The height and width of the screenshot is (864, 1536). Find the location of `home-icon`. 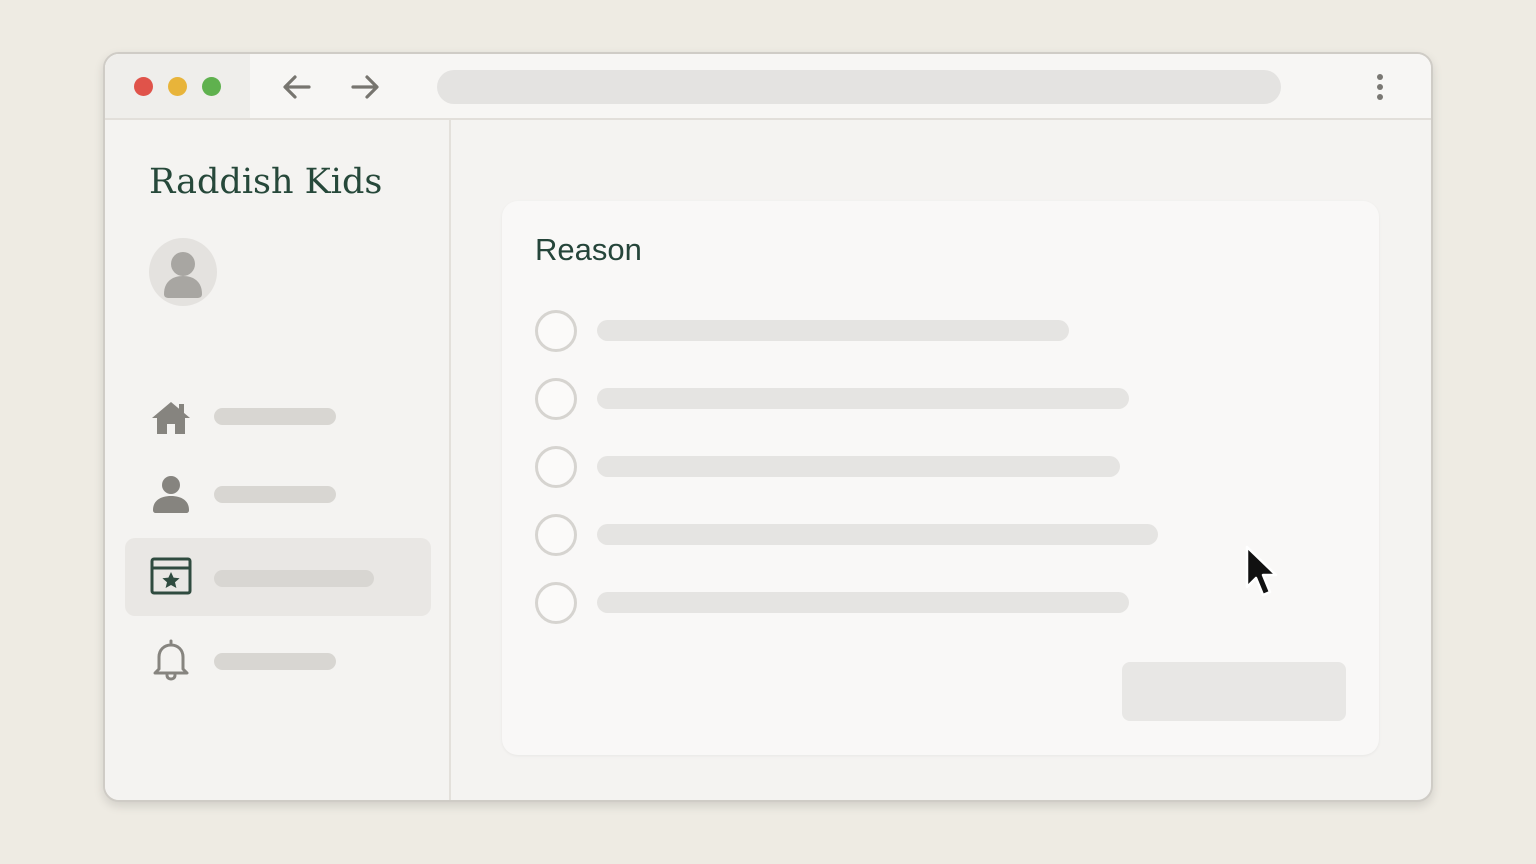

home-icon is located at coordinates (171, 418).